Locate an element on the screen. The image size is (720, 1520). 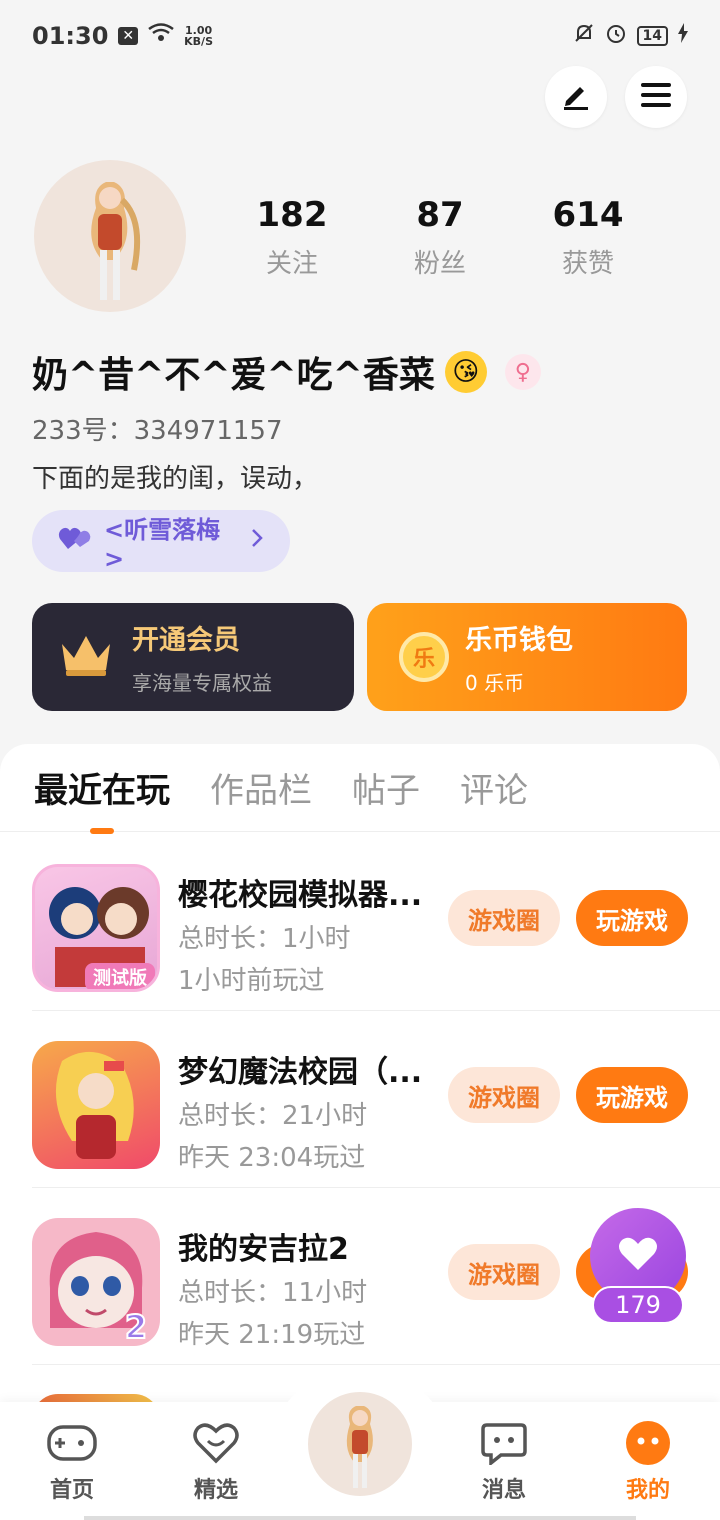
nav-label: 消息 is located at coordinates (503, 1490).